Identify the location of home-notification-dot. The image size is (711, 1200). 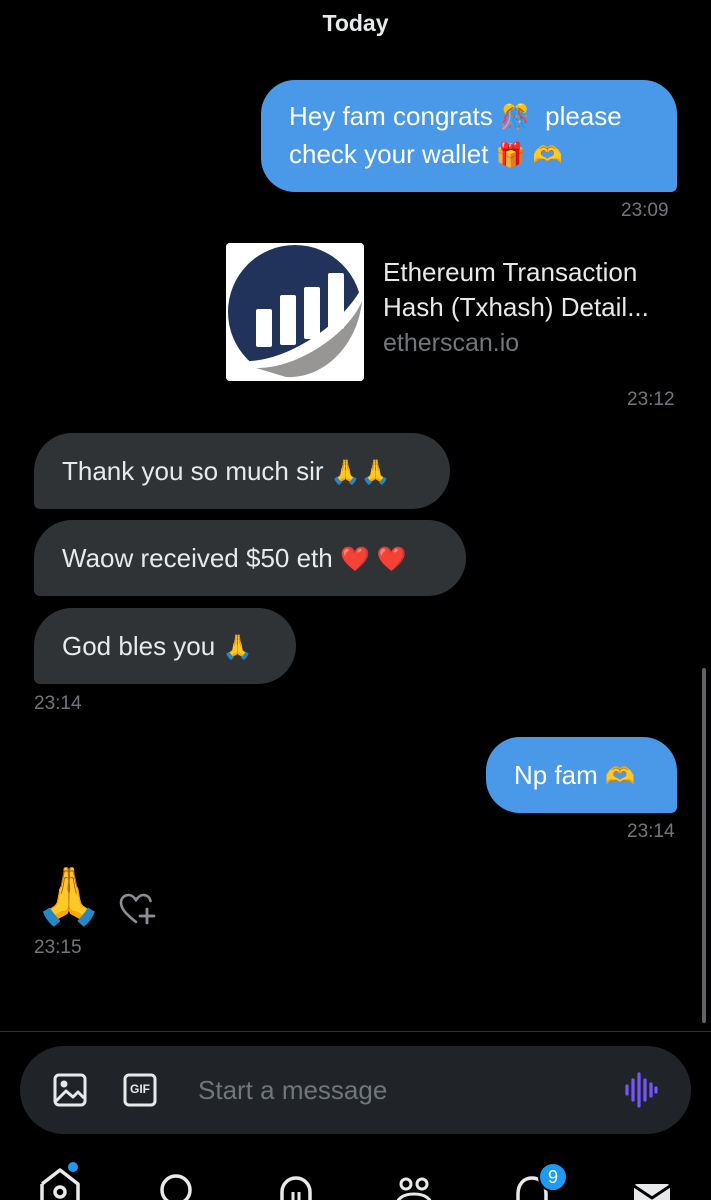
(73, 1167).